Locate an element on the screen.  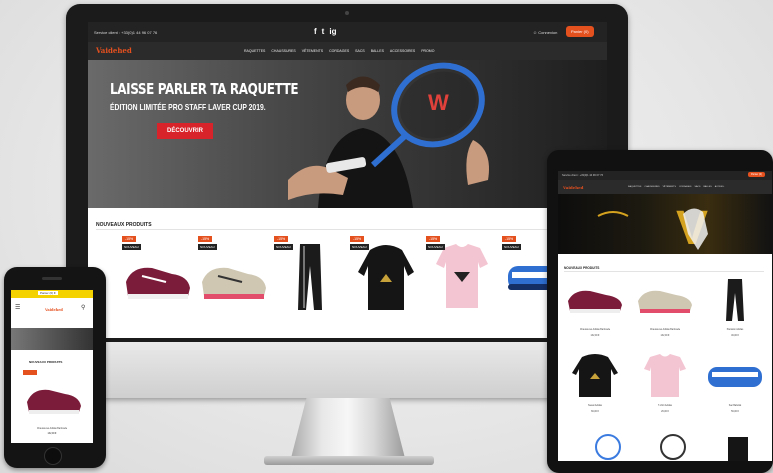
tablet-product-name: T-shirt Adidas is located at coordinates (665, 406).